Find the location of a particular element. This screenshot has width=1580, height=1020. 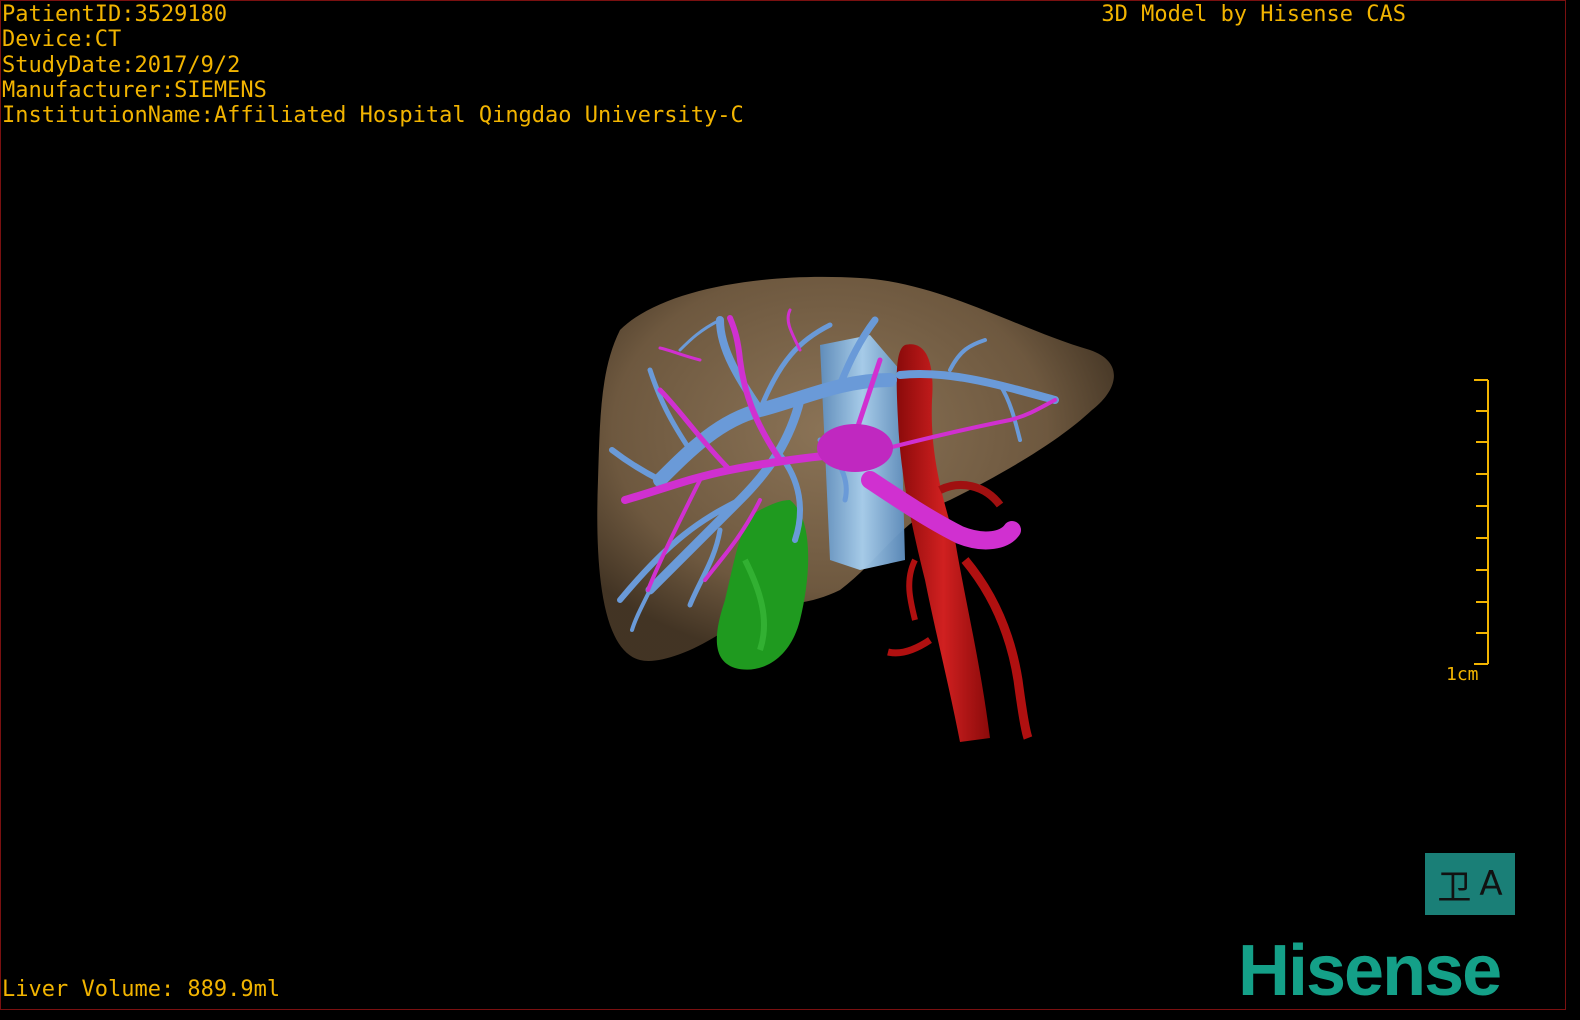

orientation-glyph-right: A is located at coordinates (1491, 884).